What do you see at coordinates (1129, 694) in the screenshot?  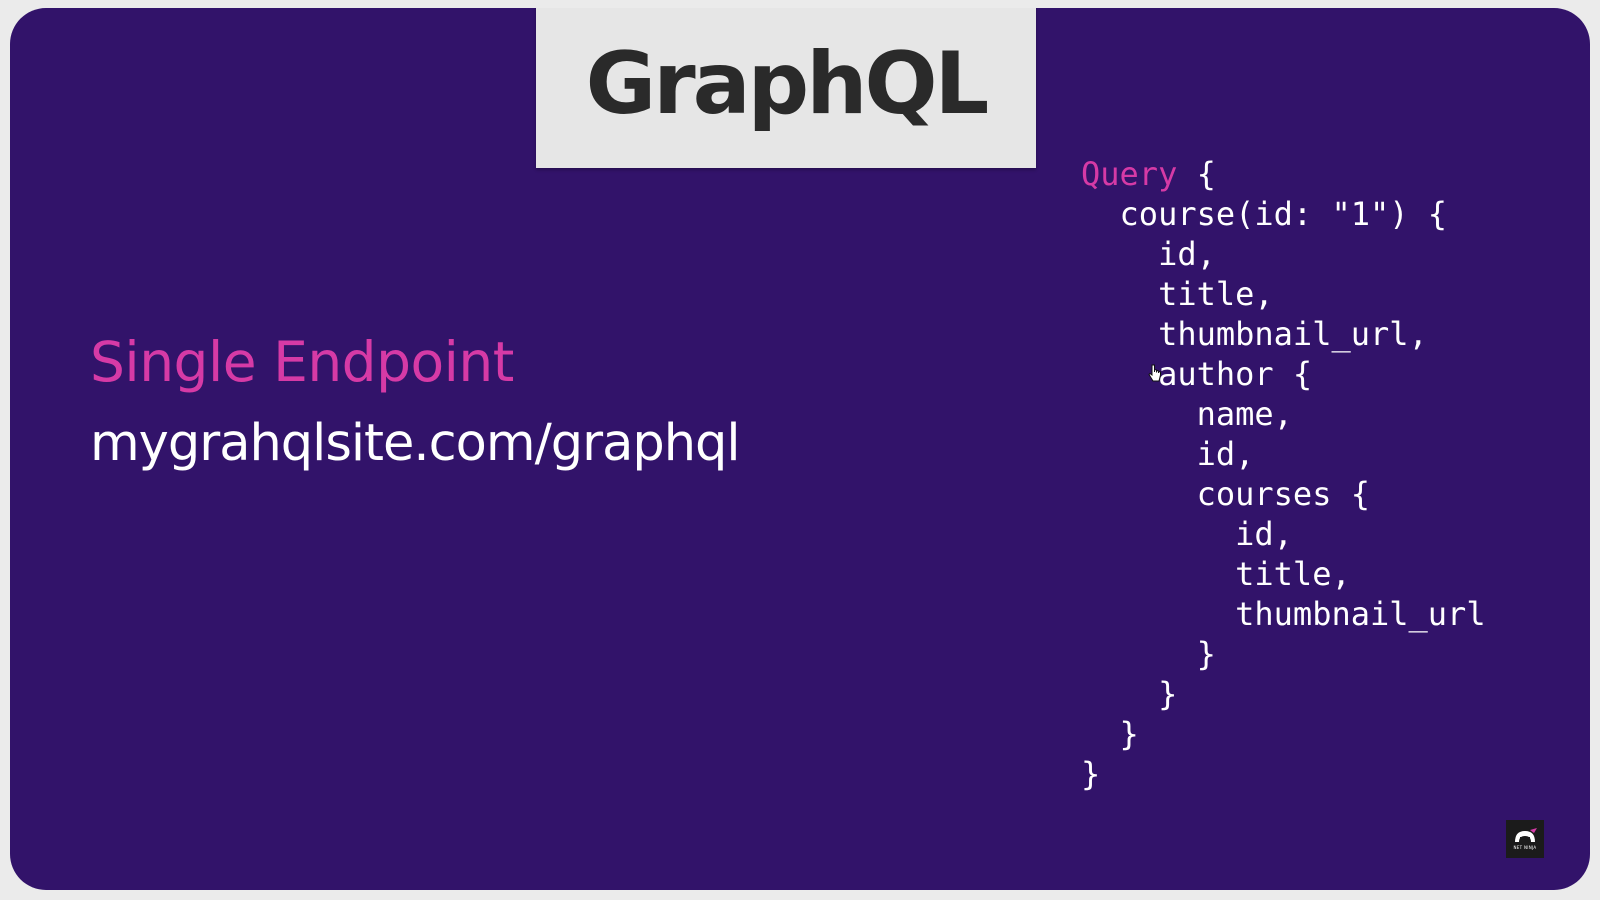 I see `code-line-14: }` at bounding box center [1129, 694].